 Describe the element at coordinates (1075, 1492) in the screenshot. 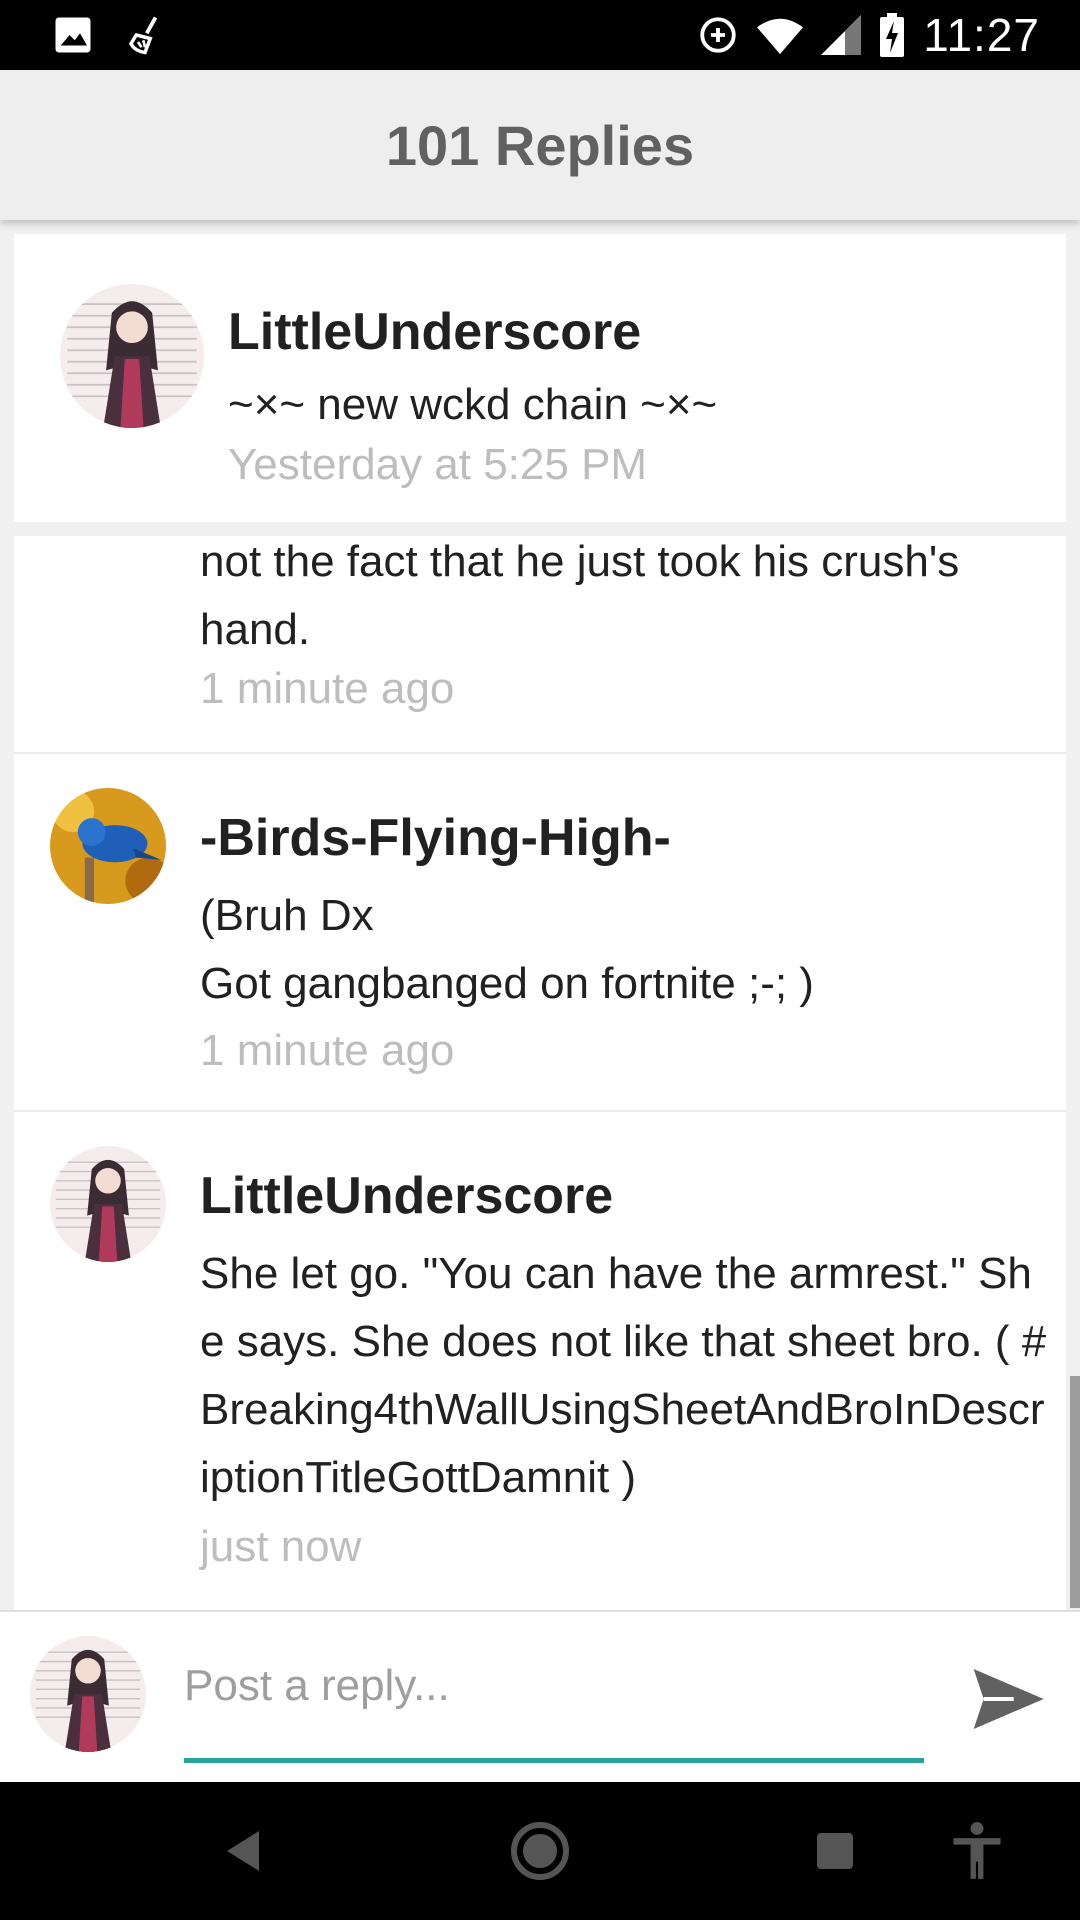

I see `scrollbar-thumb` at that location.